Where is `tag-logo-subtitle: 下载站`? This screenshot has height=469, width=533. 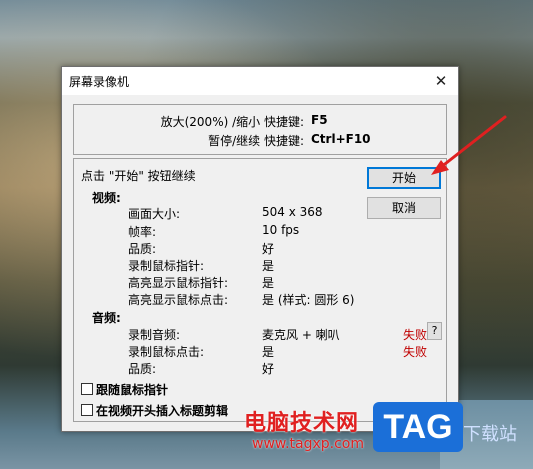
tag-logo-subtitle: 下载站 is located at coordinates (490, 434).